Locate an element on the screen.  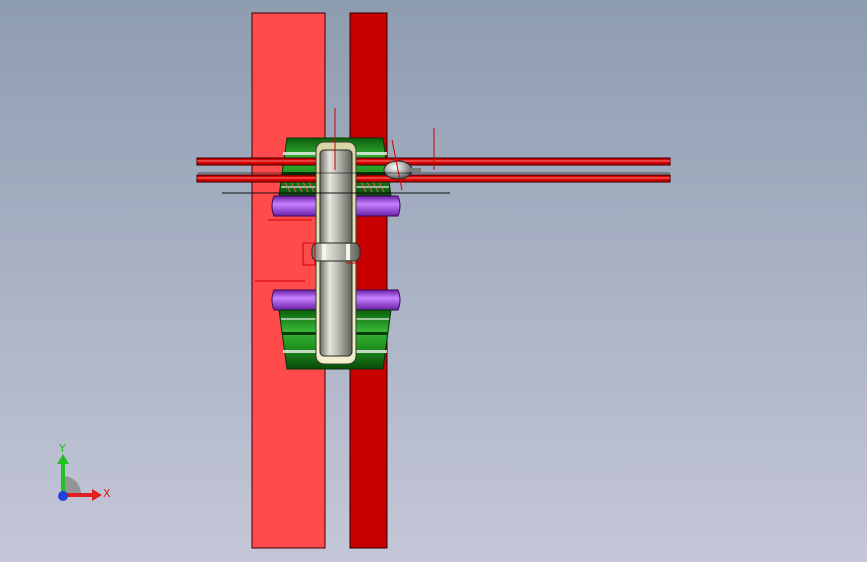
x-axis-head is located at coordinates (97, 495).